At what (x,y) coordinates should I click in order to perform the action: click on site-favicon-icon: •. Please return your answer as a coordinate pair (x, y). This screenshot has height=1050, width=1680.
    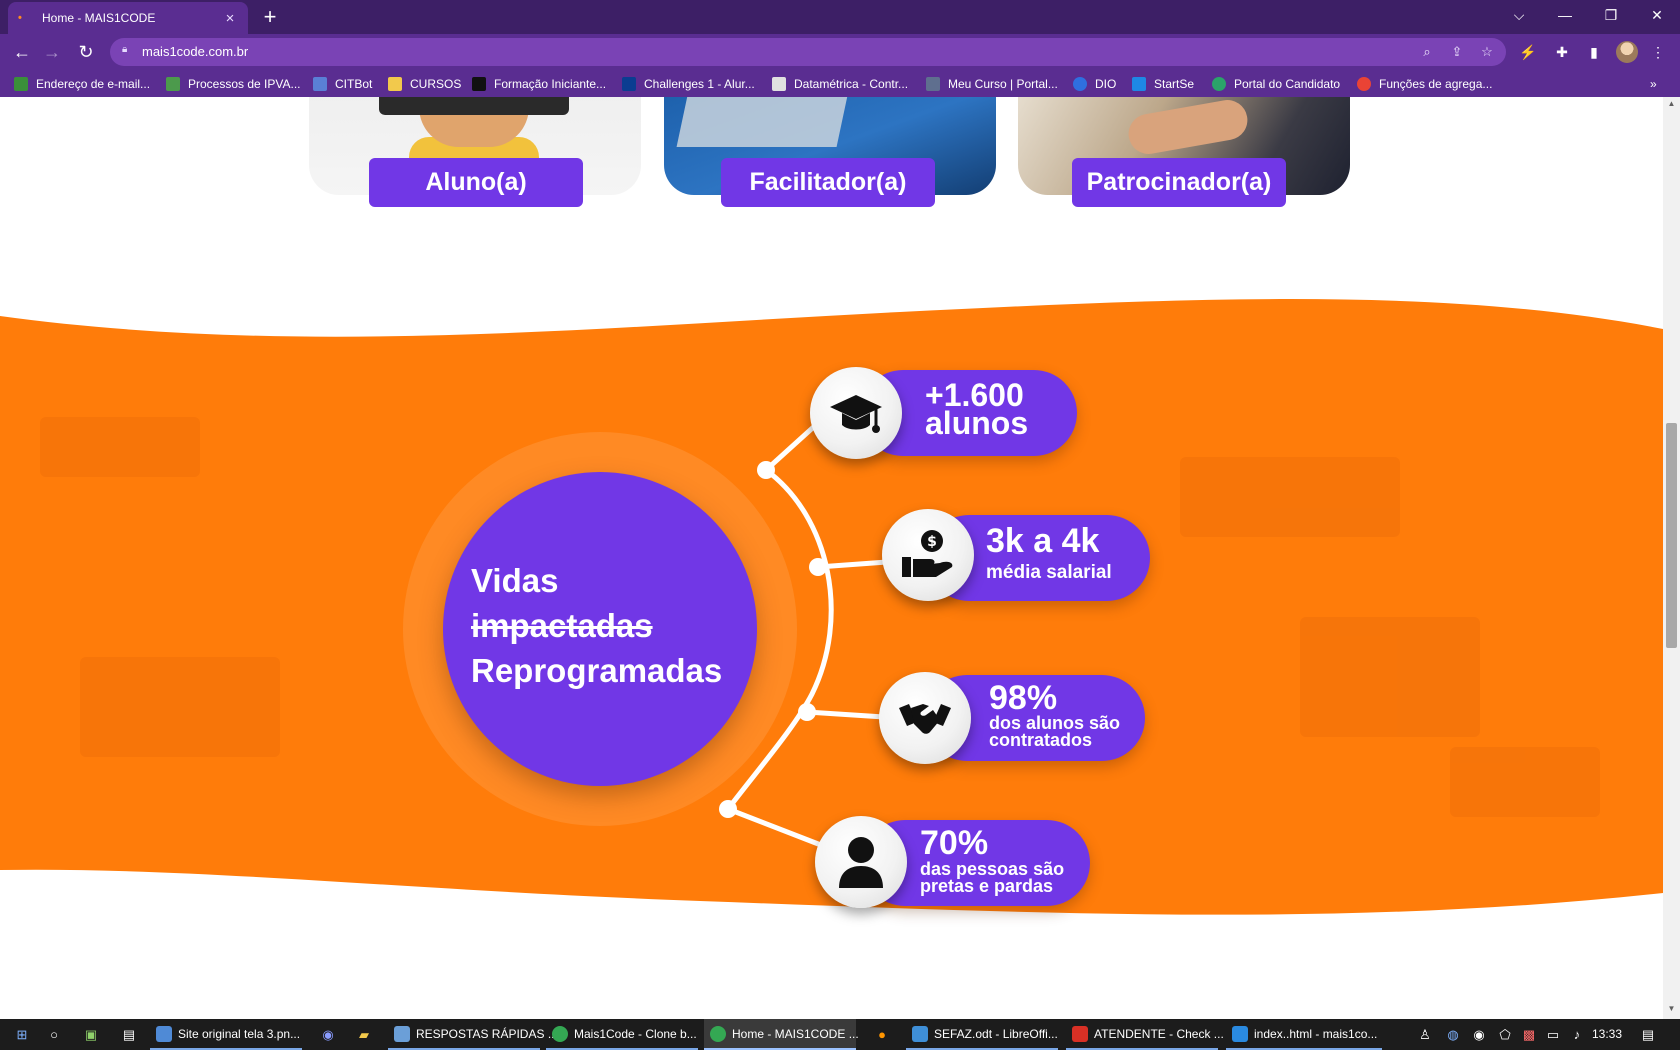
    Looking at the image, I should click on (20, 18).